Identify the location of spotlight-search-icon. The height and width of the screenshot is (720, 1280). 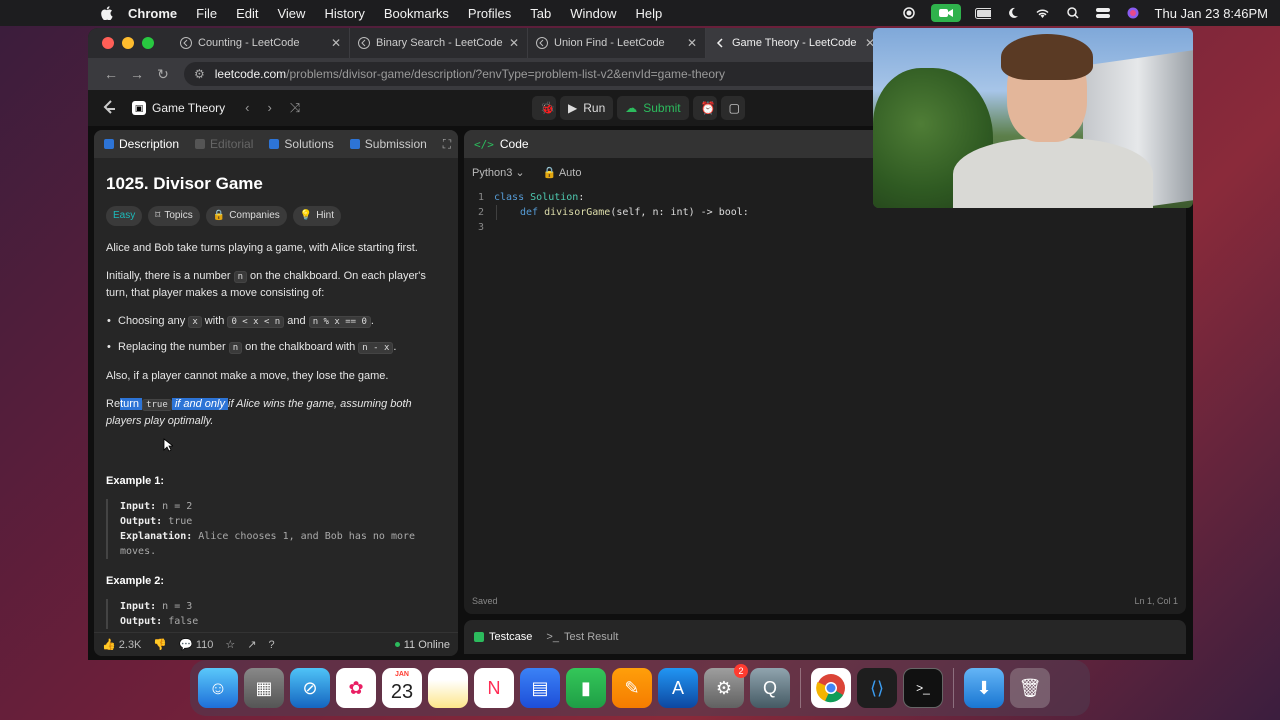
(1073, 13).